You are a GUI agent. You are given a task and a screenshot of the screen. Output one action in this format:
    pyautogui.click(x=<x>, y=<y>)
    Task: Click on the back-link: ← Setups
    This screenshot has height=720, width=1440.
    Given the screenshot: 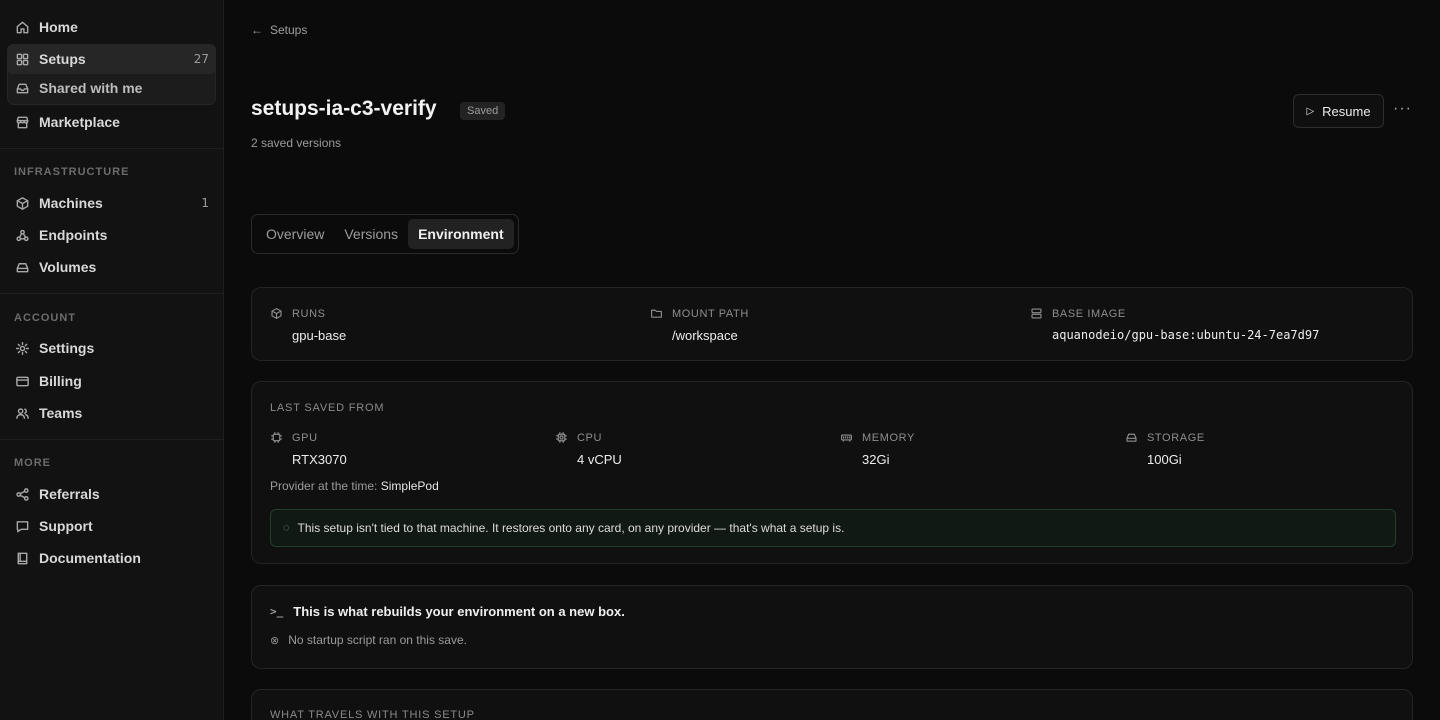 What is the action you would take?
    pyautogui.click(x=279, y=30)
    